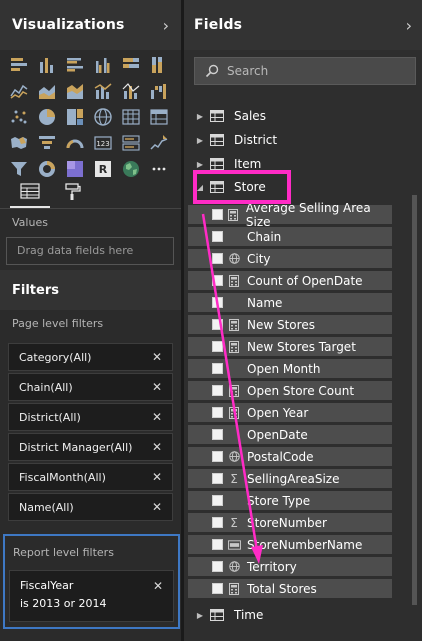 This screenshot has width=422, height=641. Describe the element at coordinates (290, 346) in the screenshot. I see `field-new-stores-target: New Stores Target` at that location.